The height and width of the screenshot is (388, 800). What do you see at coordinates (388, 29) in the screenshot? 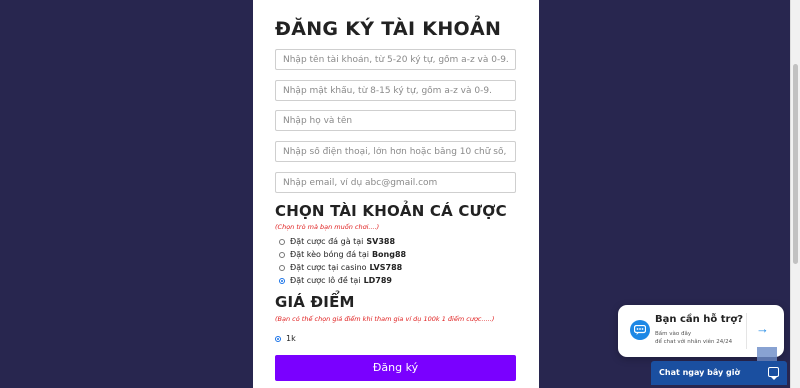
I see `page-title: ĐĂNG KÝ TÀI KHOẢN` at bounding box center [388, 29].